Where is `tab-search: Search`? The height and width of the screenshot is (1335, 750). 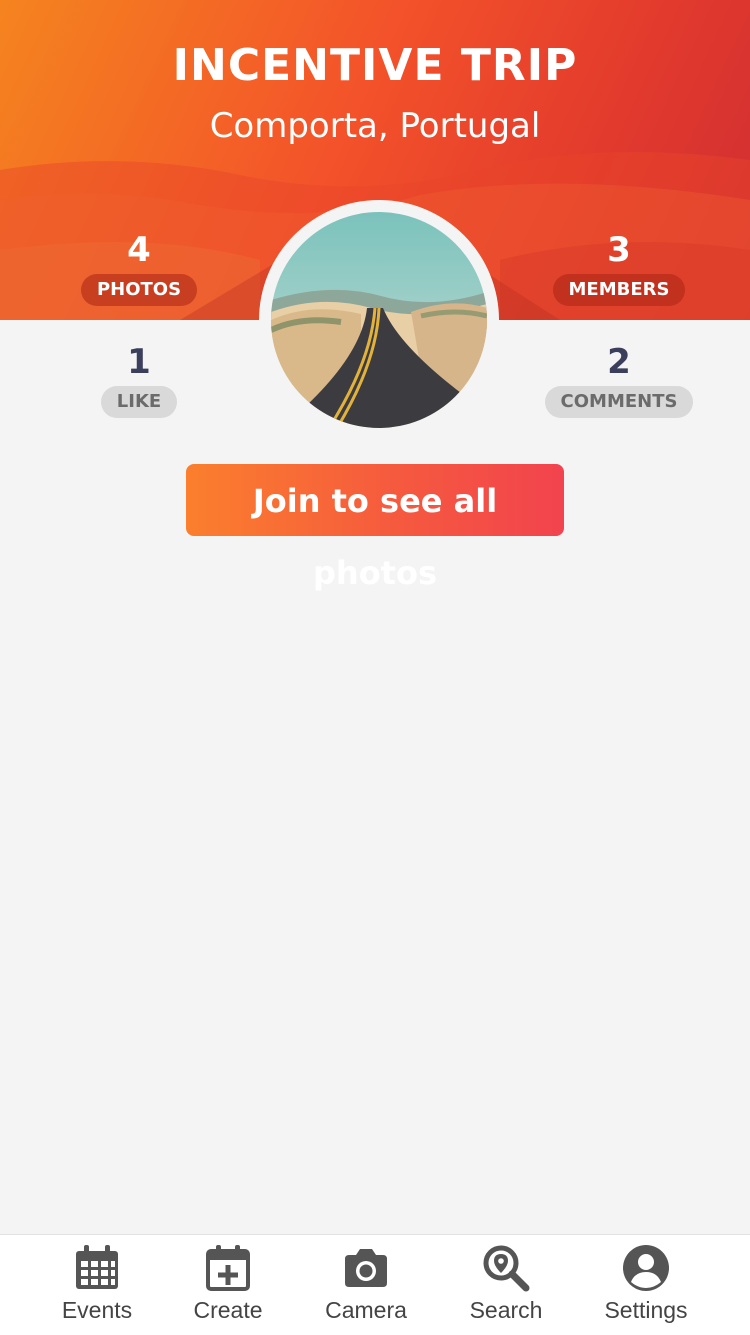
tab-search: Search is located at coordinates (506, 1285).